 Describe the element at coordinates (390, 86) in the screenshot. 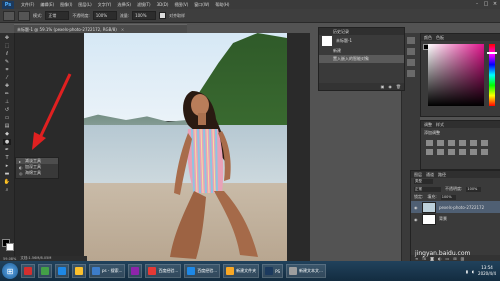

I see `snapshot-icon: ◉` at that location.